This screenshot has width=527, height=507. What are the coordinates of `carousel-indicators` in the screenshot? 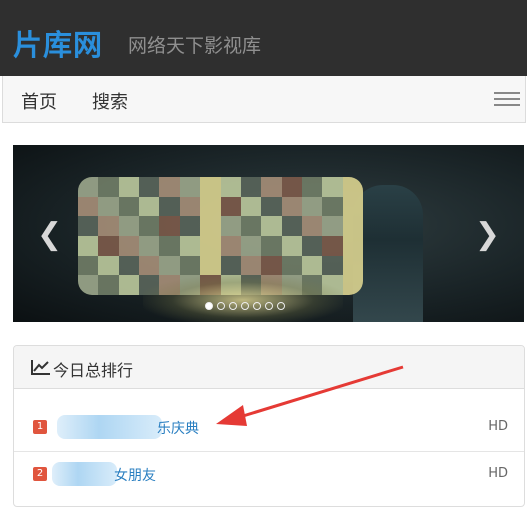 It's located at (245, 306).